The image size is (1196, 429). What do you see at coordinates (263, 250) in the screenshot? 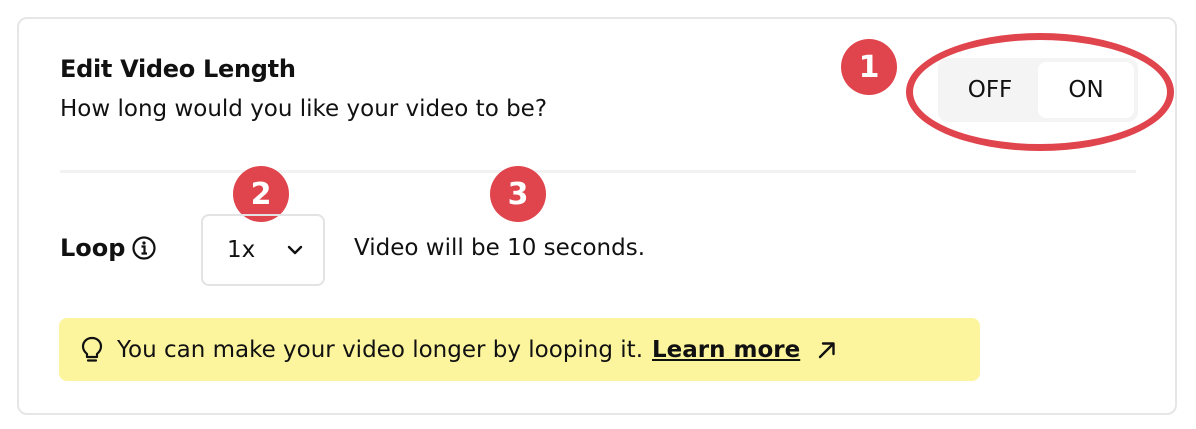
I see `loop-select: 1x` at bounding box center [263, 250].